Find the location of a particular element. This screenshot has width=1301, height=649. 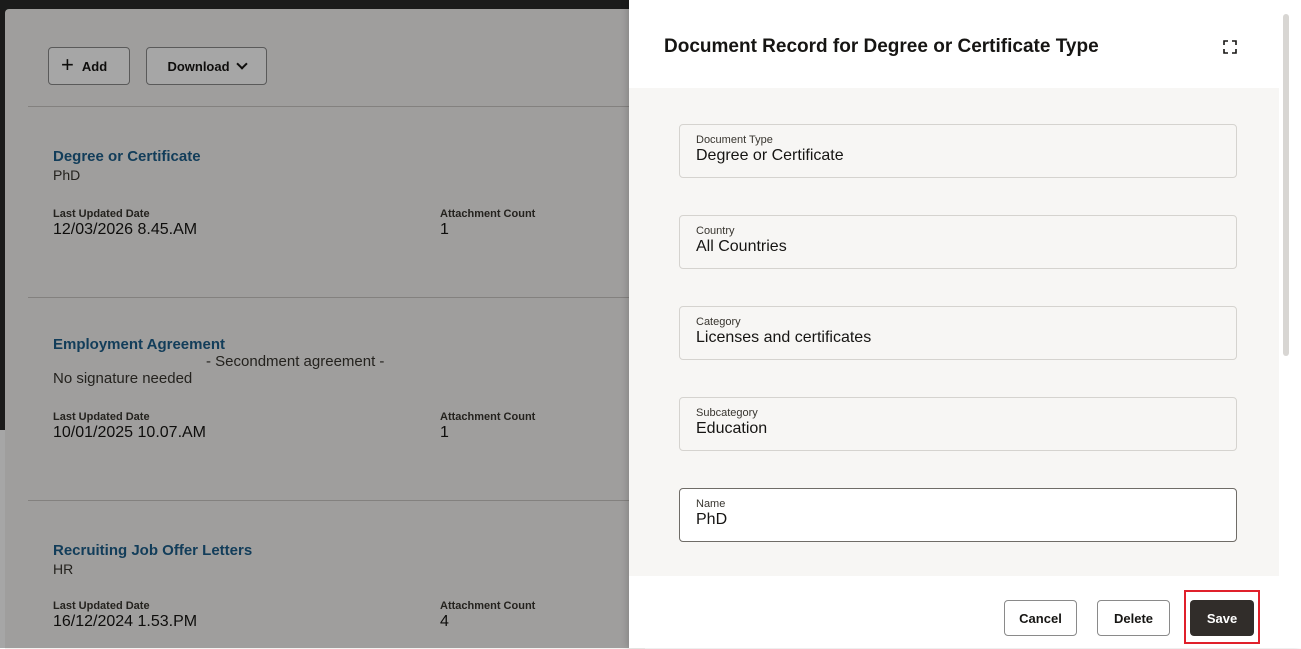

delete-button: Delete is located at coordinates (1133, 618).